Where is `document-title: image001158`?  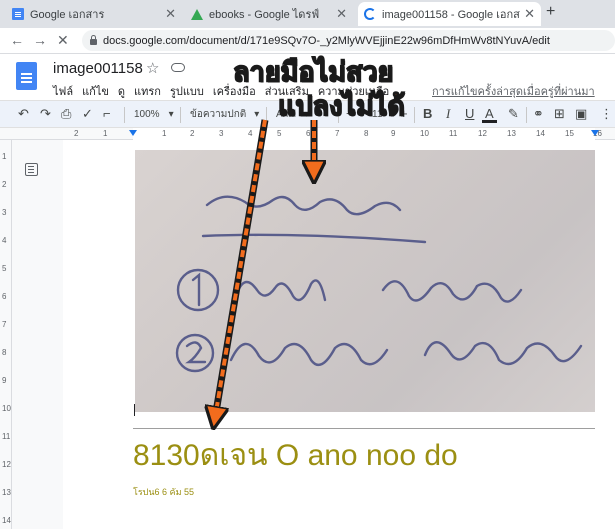 document-title: image001158 is located at coordinates (98, 68).